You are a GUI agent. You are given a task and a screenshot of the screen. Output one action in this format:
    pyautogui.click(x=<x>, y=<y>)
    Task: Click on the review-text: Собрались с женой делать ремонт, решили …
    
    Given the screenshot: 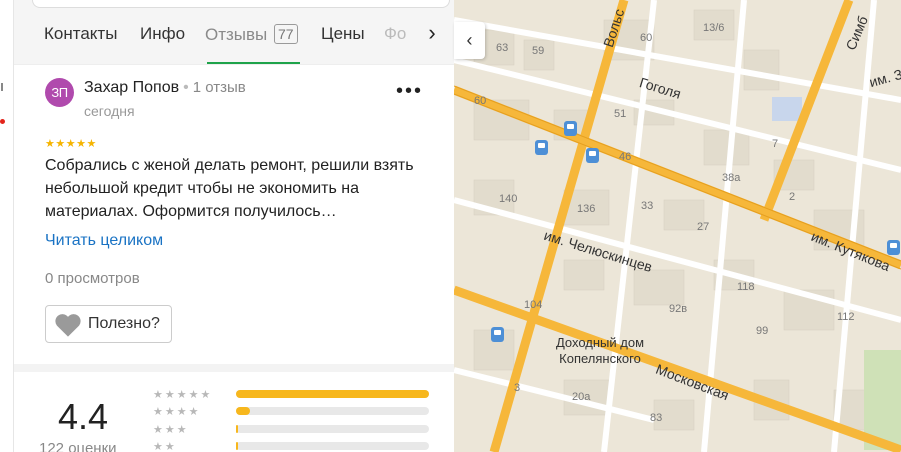 What is the action you would take?
    pyautogui.click(x=229, y=188)
    